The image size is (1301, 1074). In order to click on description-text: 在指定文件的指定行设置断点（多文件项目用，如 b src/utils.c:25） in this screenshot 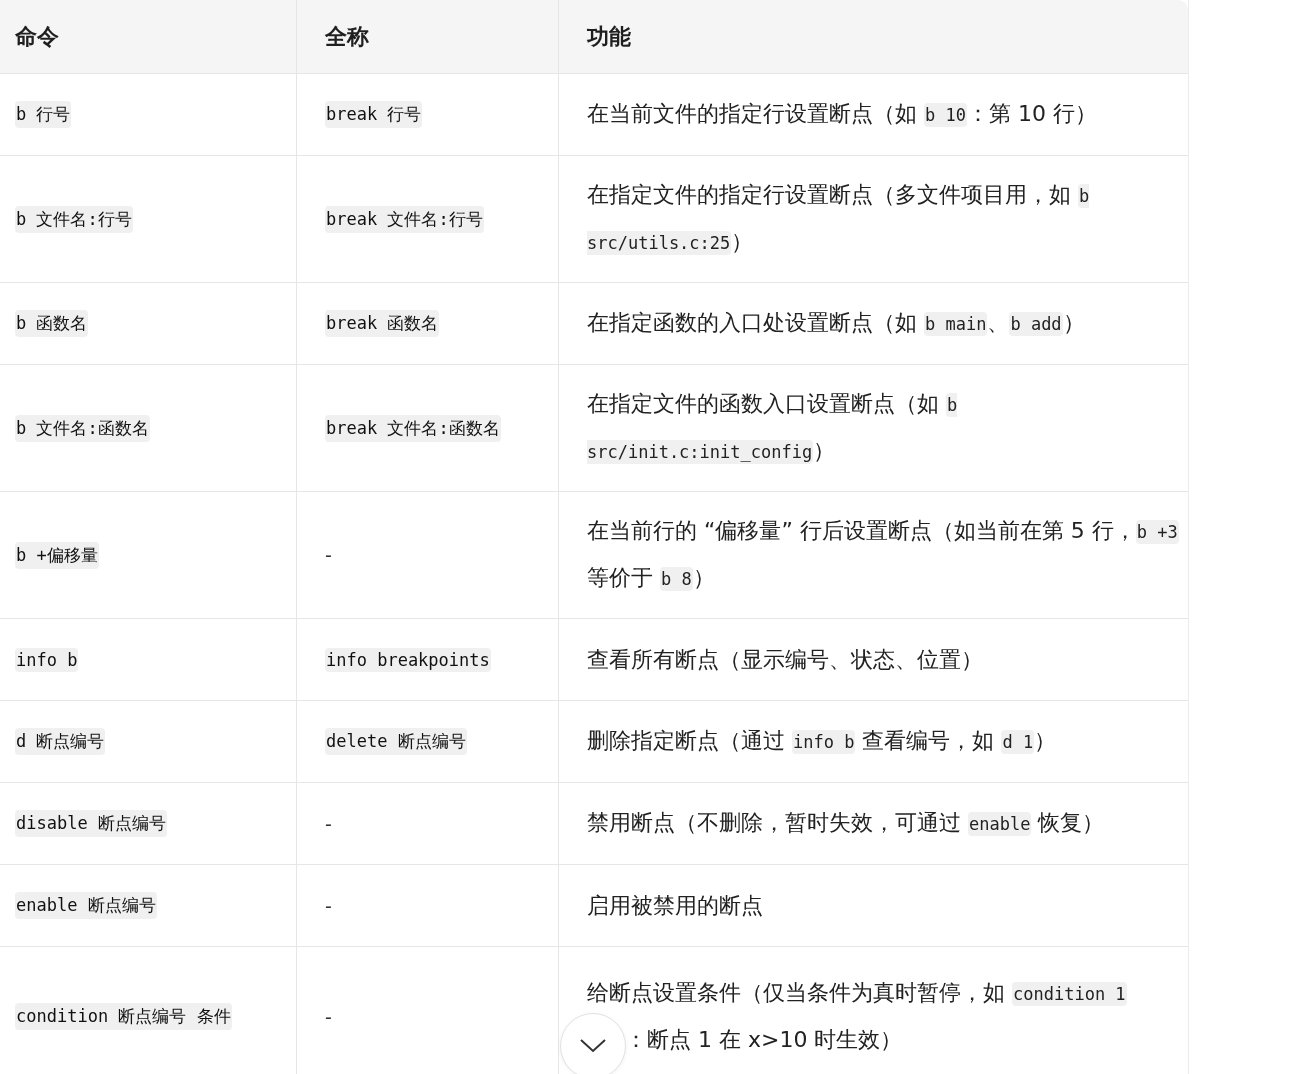, I will do `click(839, 219)`.